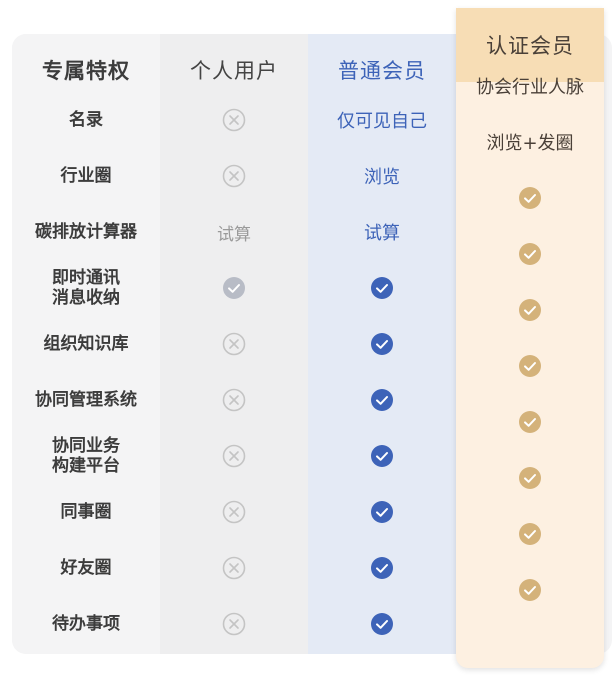 This screenshot has height=680, width=616. I want to click on normal-member-cell: 浏览, so click(382, 176).